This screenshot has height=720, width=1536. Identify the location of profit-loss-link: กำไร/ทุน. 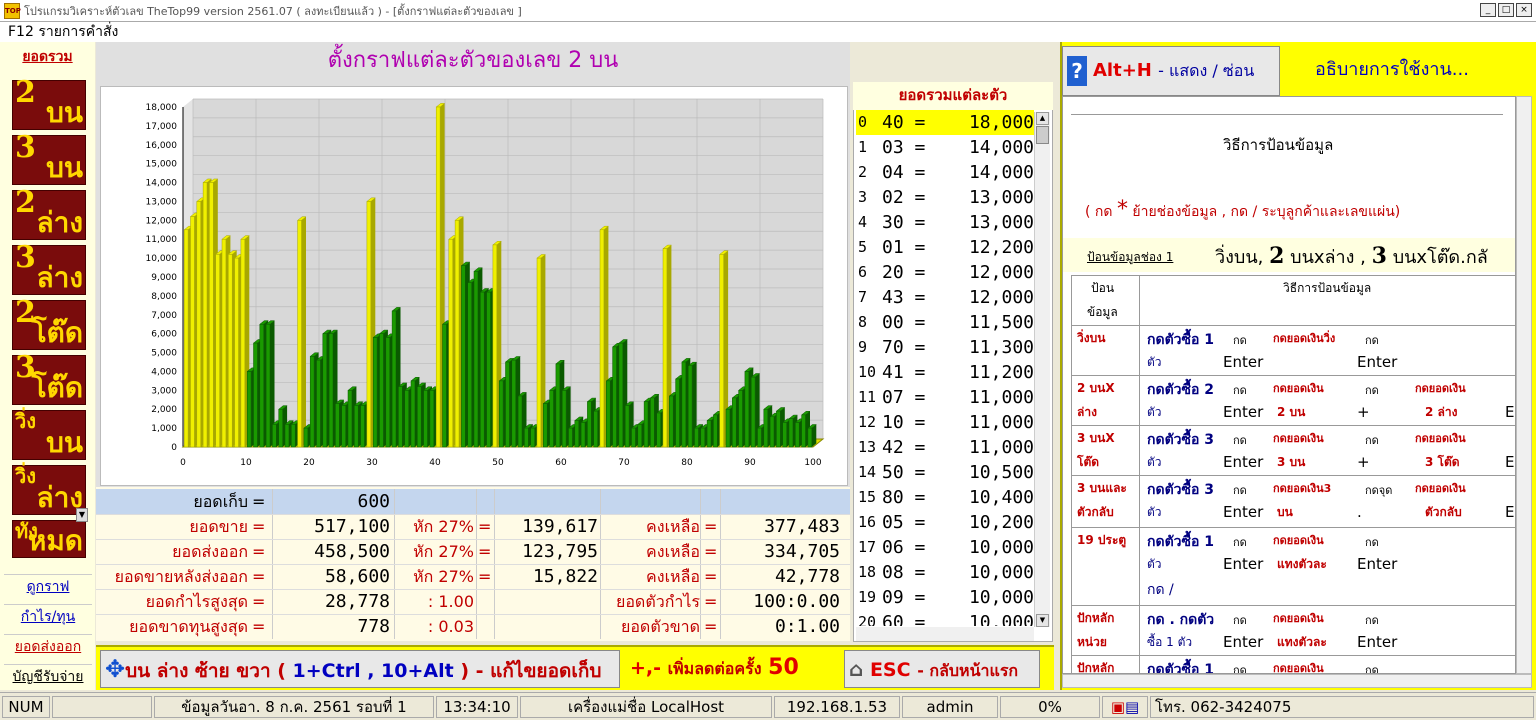
(48, 616).